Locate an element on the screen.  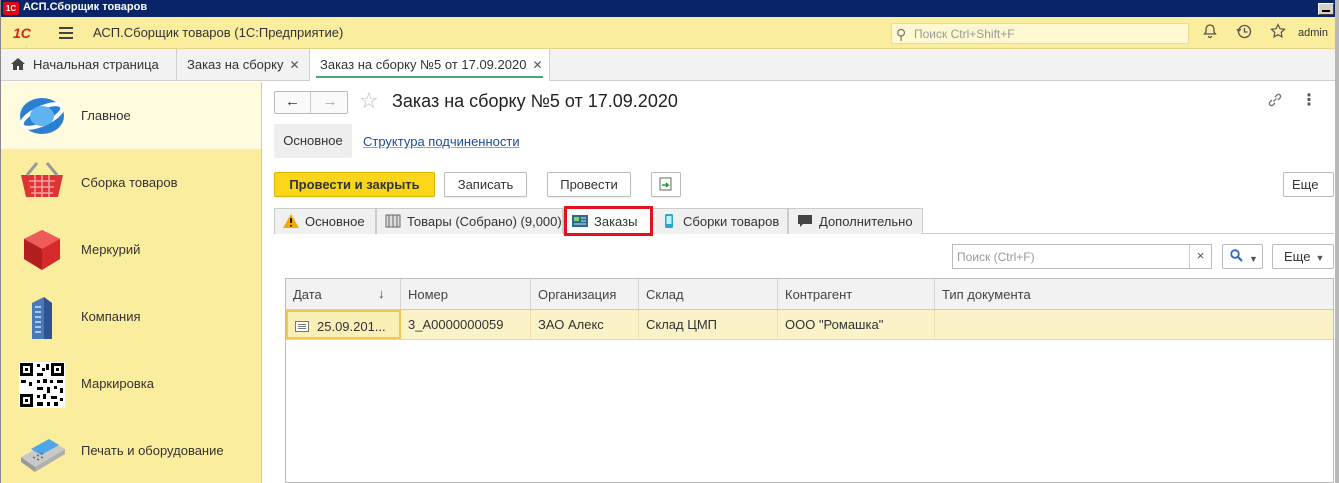
more-actions-icon: ⋮ is located at coordinates (1309, 100).